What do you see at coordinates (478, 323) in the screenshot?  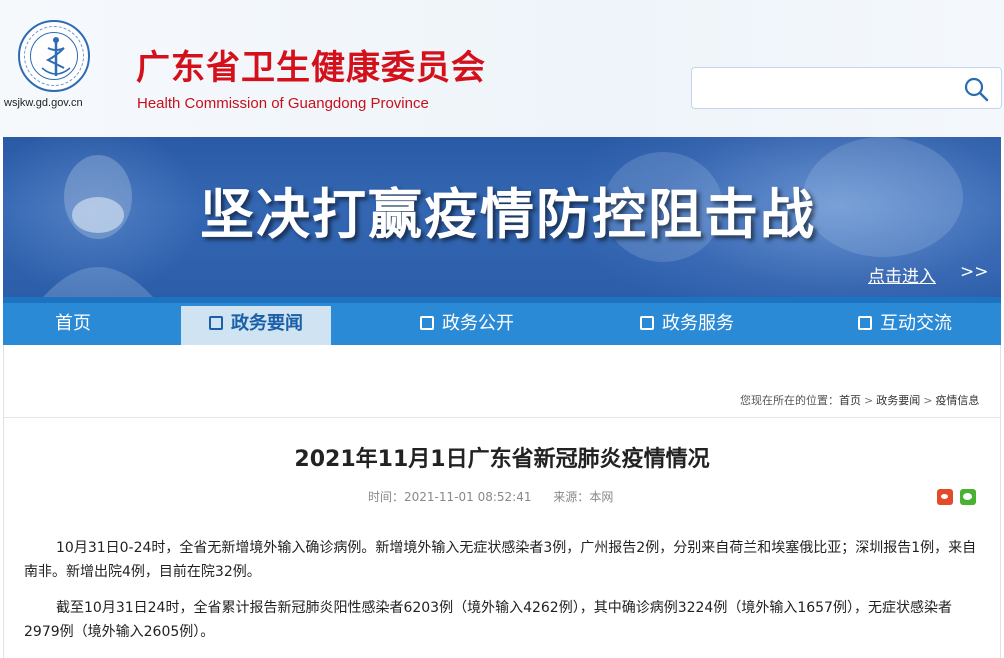 I see `nav-item-label: 政务公开` at bounding box center [478, 323].